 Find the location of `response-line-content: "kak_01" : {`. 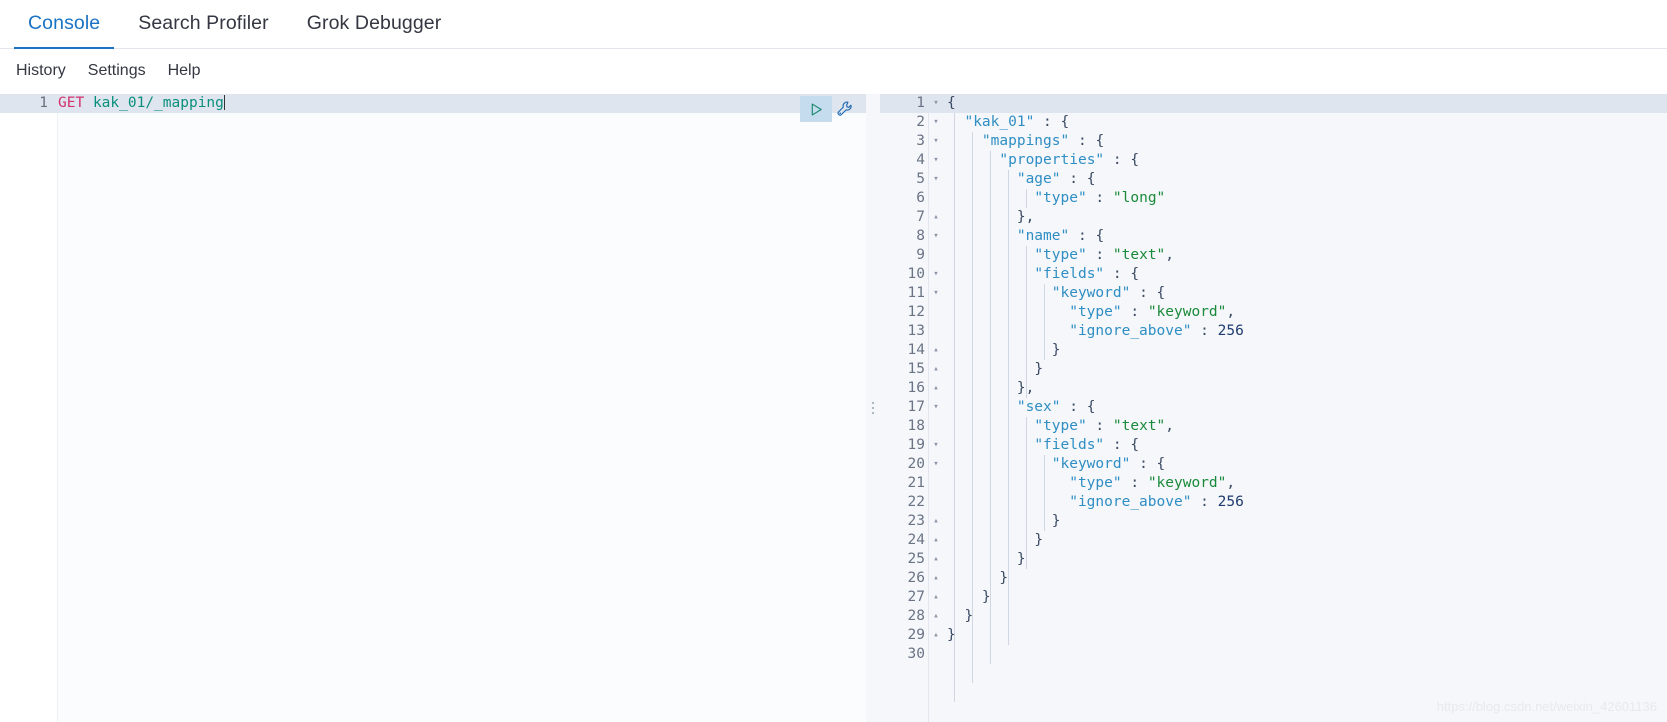

response-line-content: "kak_01" : { is located at coordinates (1006, 122).